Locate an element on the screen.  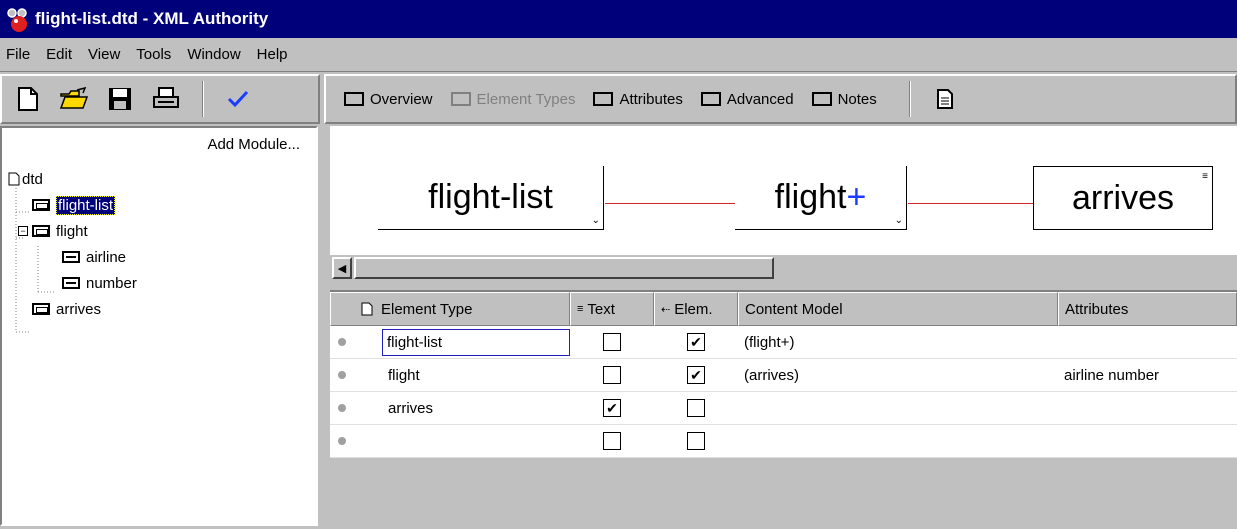
notes-icon is located at coordinates (821, 99).